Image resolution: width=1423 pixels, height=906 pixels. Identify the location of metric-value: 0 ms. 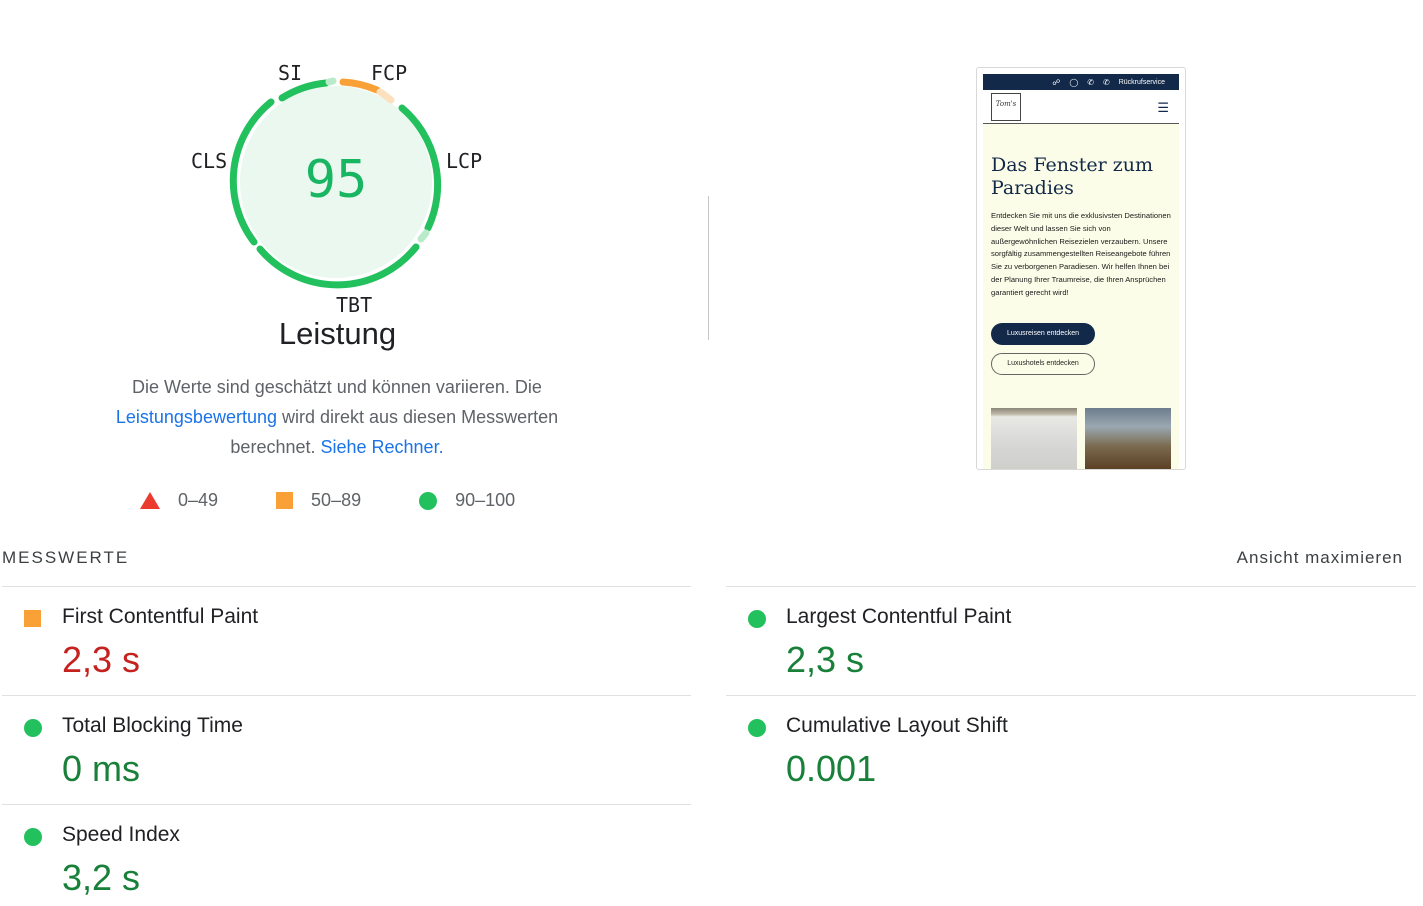
(101, 768).